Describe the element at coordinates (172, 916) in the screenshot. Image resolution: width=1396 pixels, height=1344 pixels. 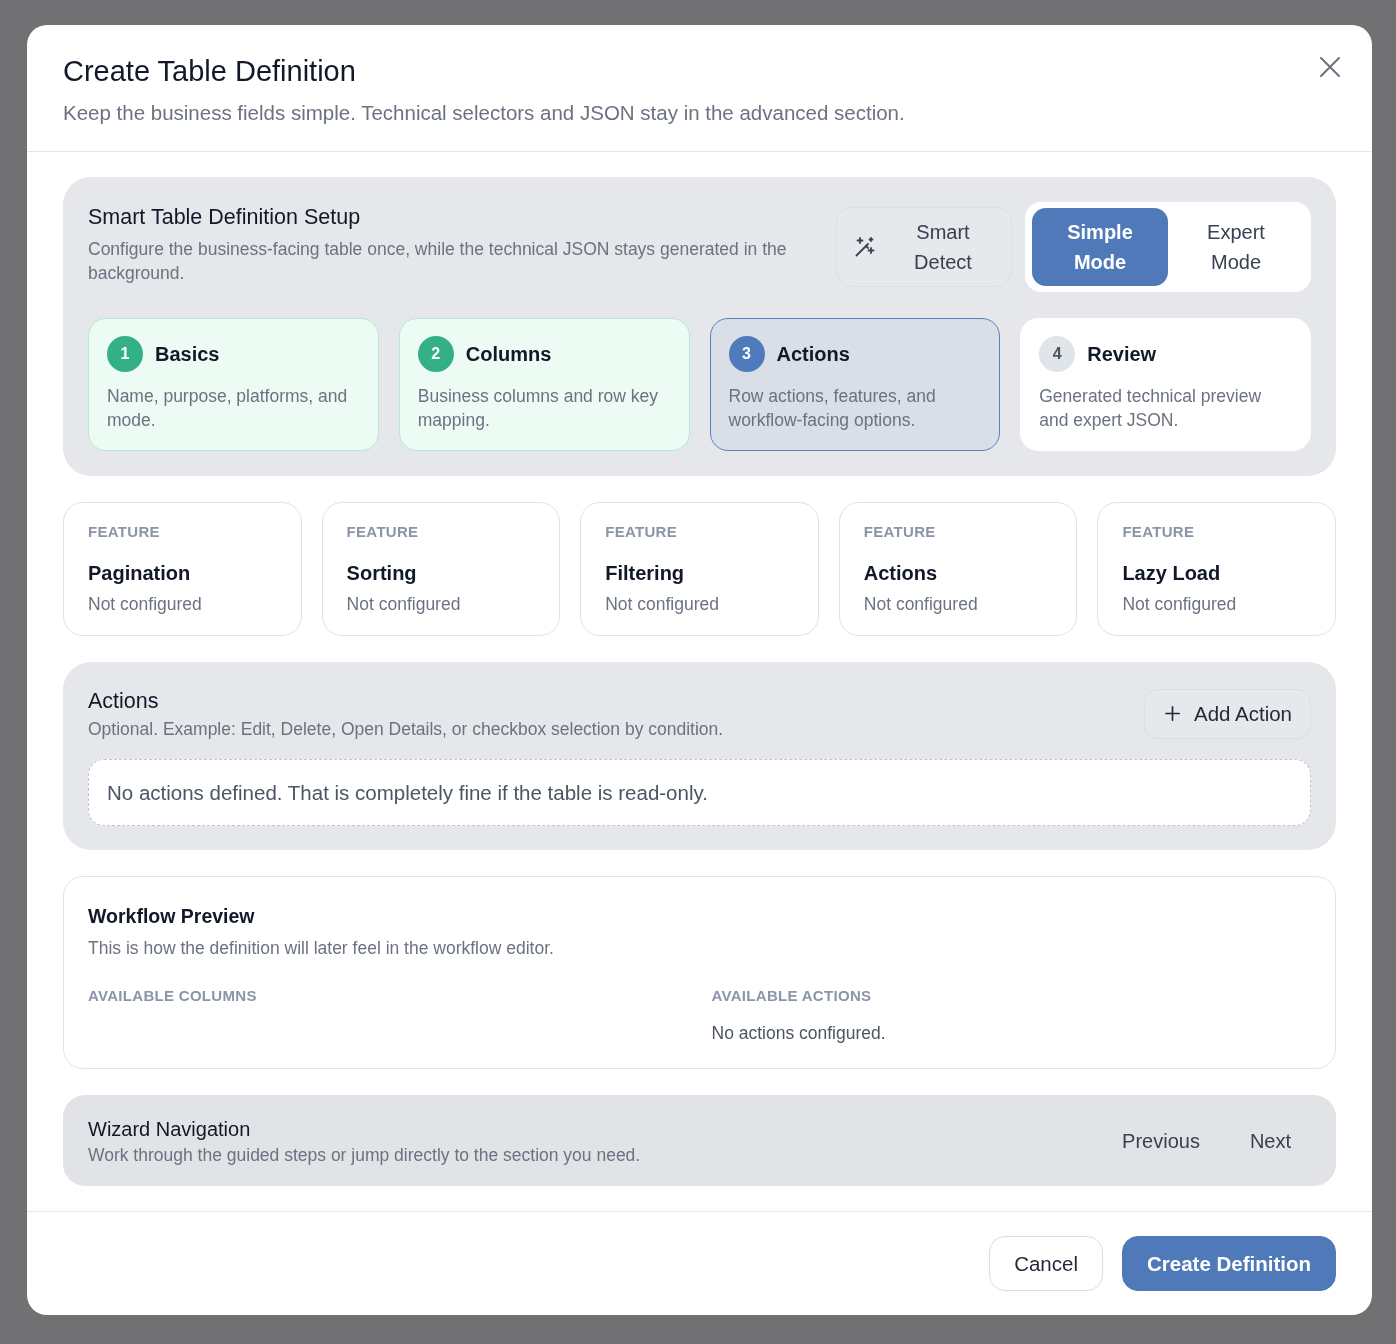
I see `section-title: Workflow Preview` at that location.